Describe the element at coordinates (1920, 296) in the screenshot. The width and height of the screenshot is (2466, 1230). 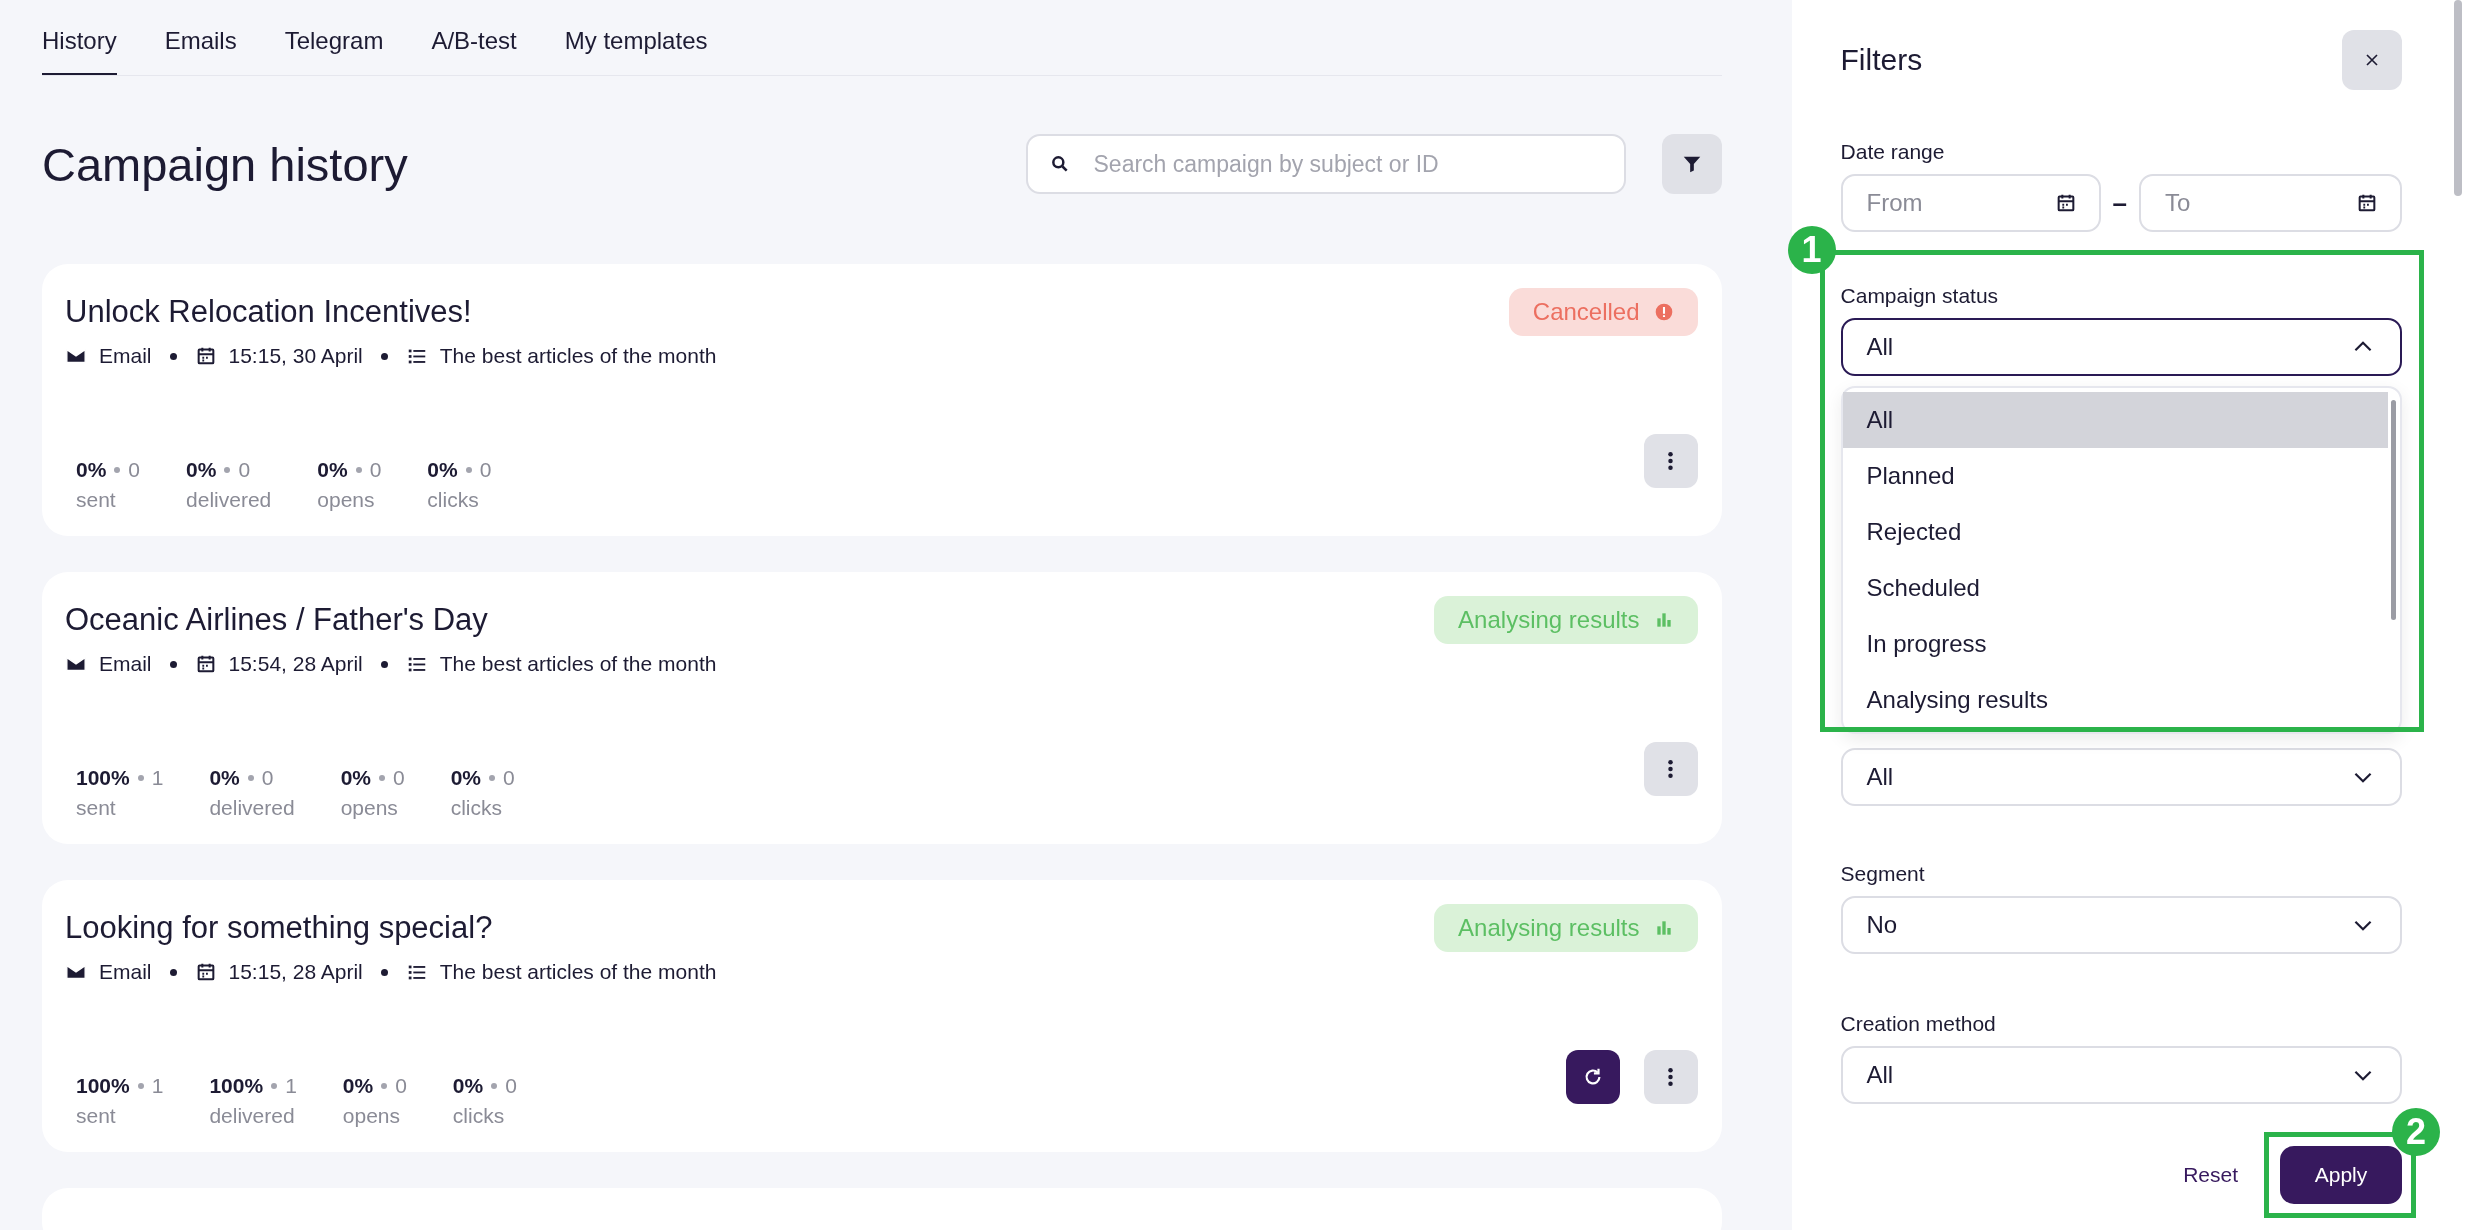
I see `field-label: Campaign status` at that location.